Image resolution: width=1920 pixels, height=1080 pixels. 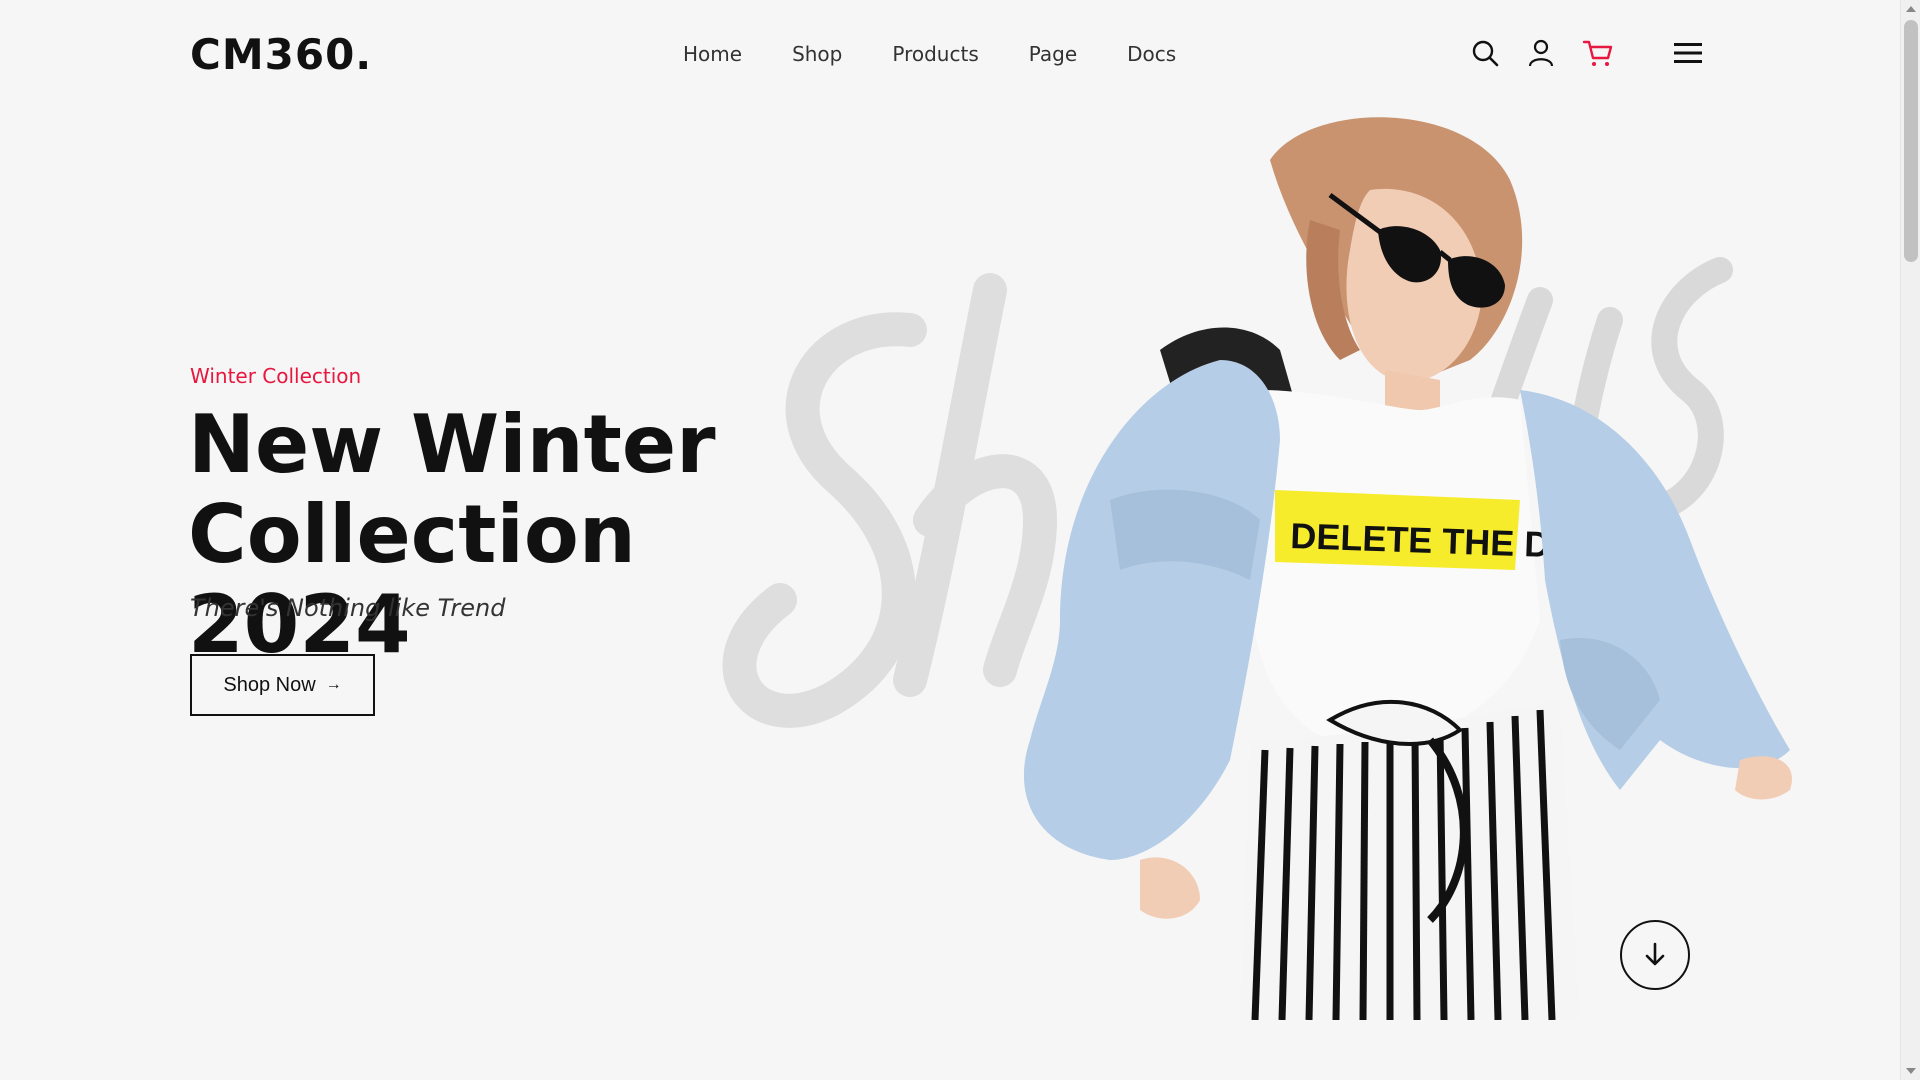 What do you see at coordinates (1151, 54) in the screenshot?
I see `nav-item-docs: Docs` at bounding box center [1151, 54].